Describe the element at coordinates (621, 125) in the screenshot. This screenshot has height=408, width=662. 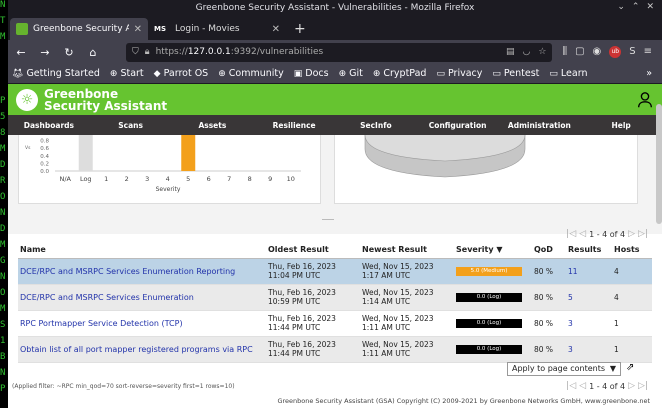
I see `menu-help: Help` at that location.